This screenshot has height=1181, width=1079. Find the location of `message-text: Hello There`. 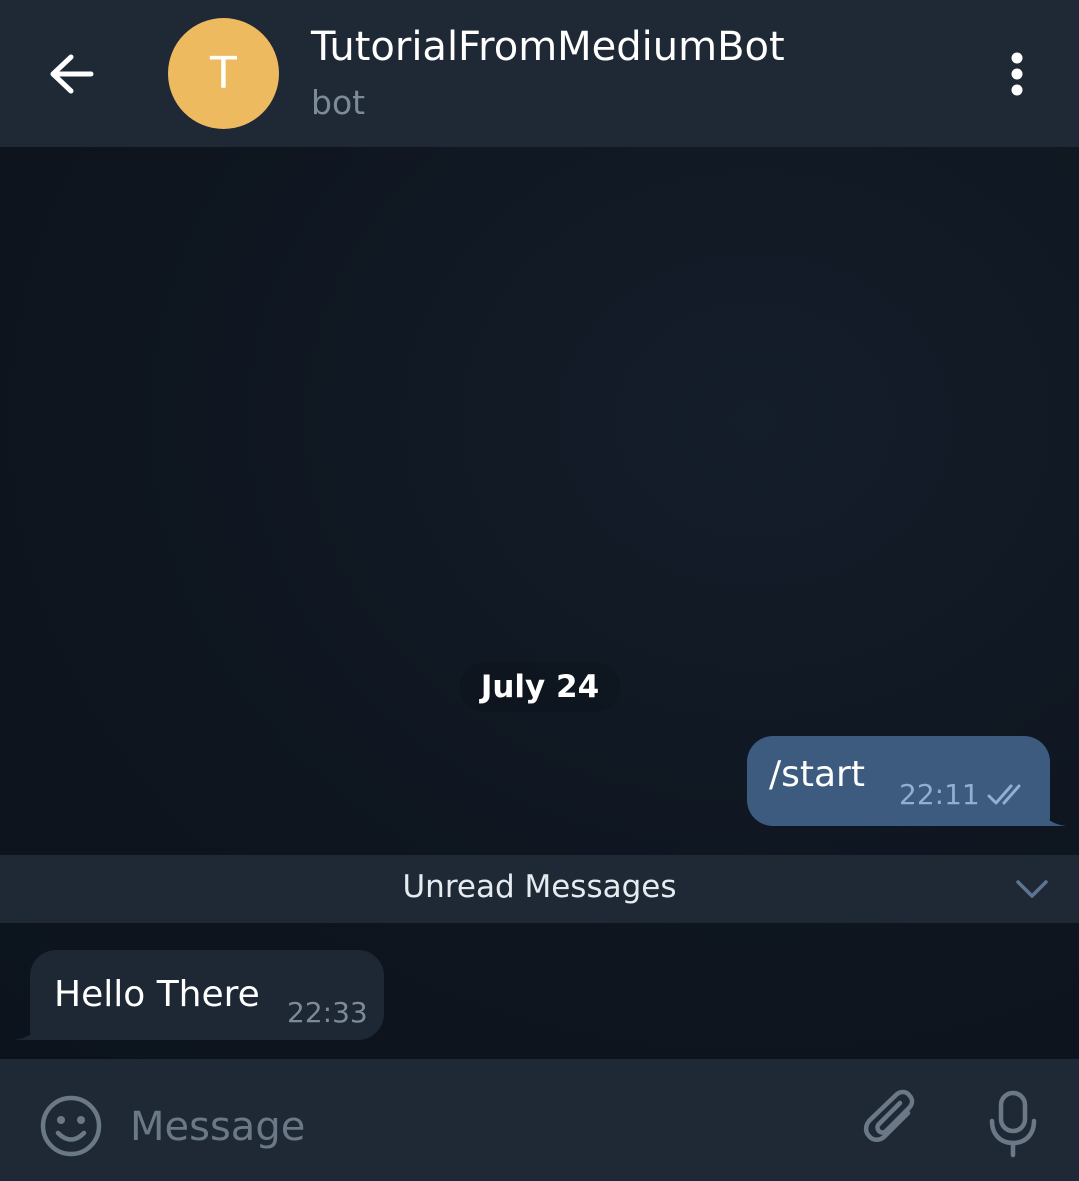

message-text: Hello There is located at coordinates (157, 994).